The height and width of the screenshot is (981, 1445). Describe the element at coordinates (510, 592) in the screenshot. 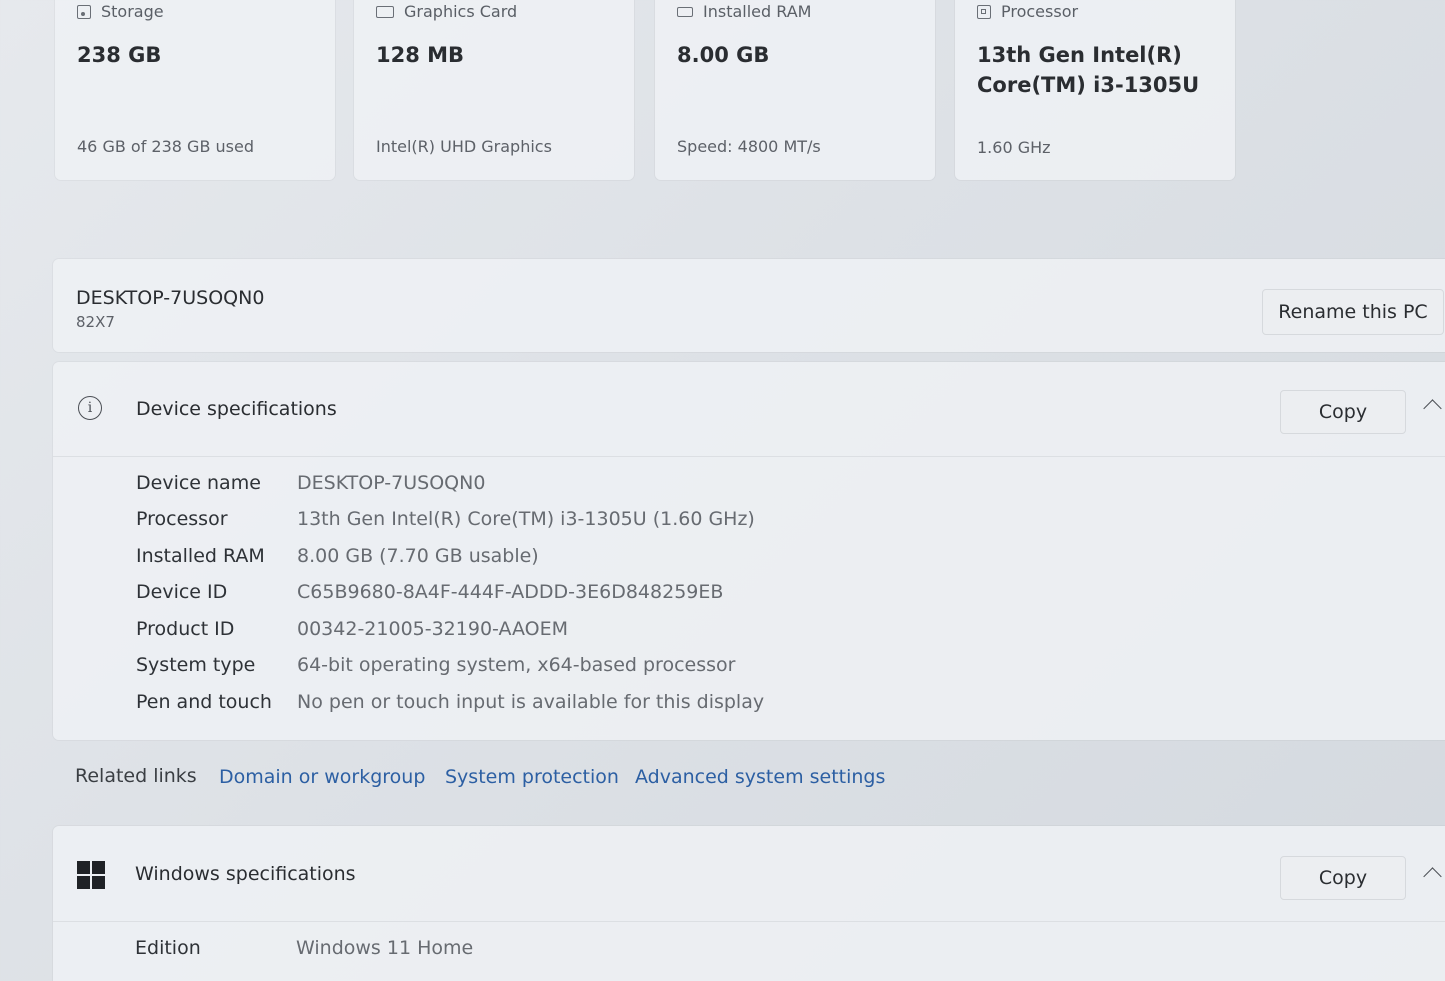

I see `spec-value: C65B9680-8A4F-444F-ADDD-3E6D848259EB` at that location.